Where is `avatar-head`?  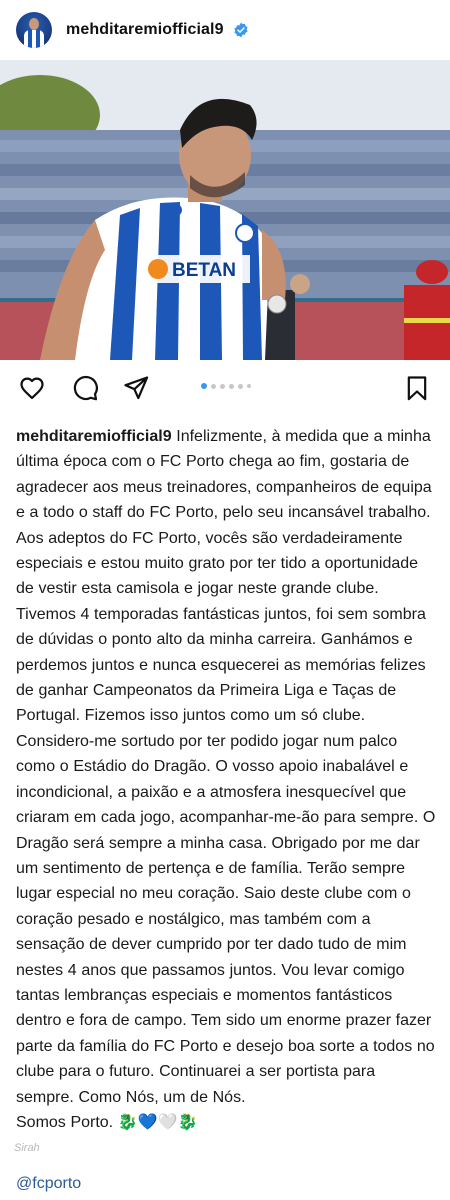
avatar-head is located at coordinates (34, 24).